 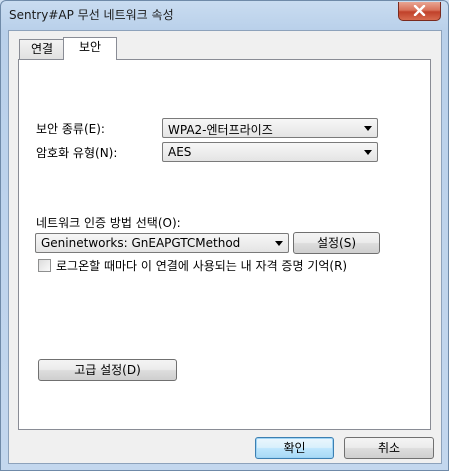 What do you see at coordinates (44, 265) in the screenshot?
I see `remember-credentials-checkbox` at bounding box center [44, 265].